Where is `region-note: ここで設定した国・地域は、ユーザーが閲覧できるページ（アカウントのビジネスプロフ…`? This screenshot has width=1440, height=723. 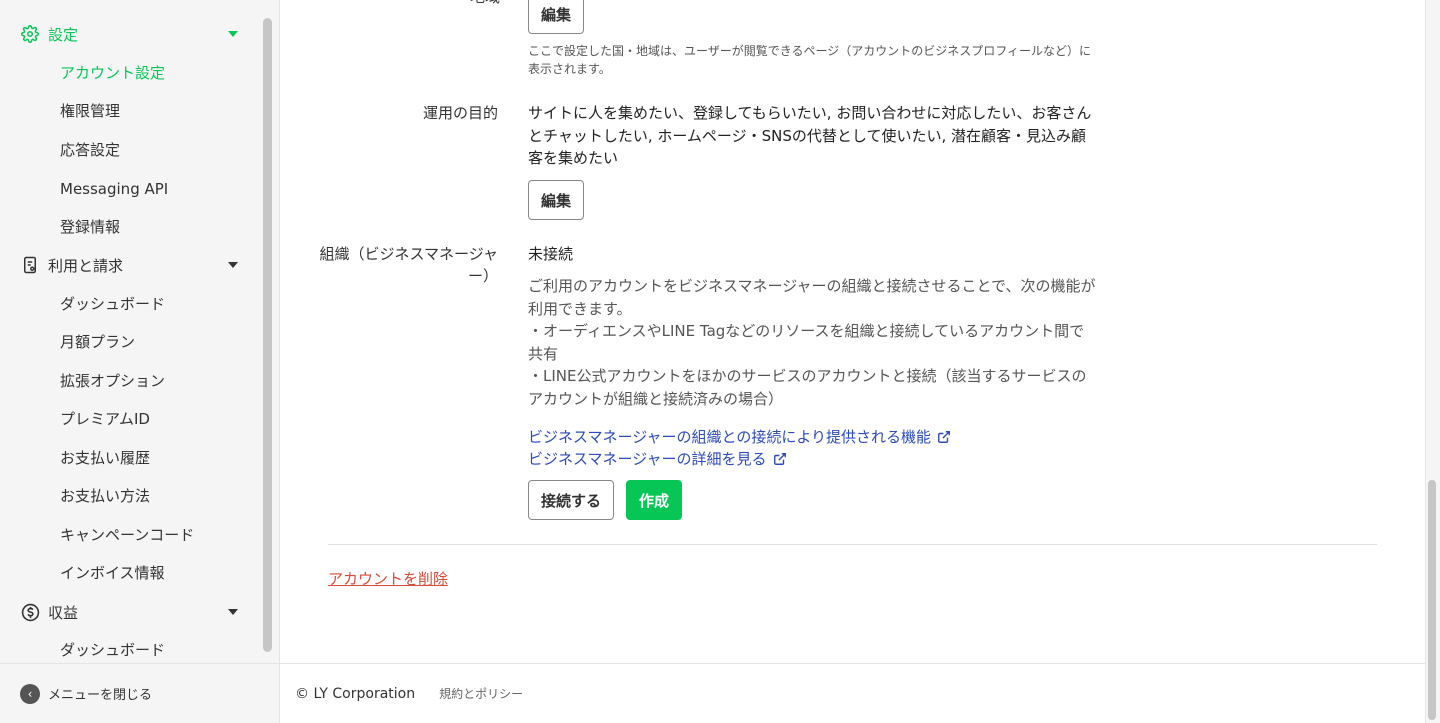
region-note: ここで設定した国・地域は、ユーザーが閲覧できるページ（アカウントのビジネスプロフ… is located at coordinates (810, 60).